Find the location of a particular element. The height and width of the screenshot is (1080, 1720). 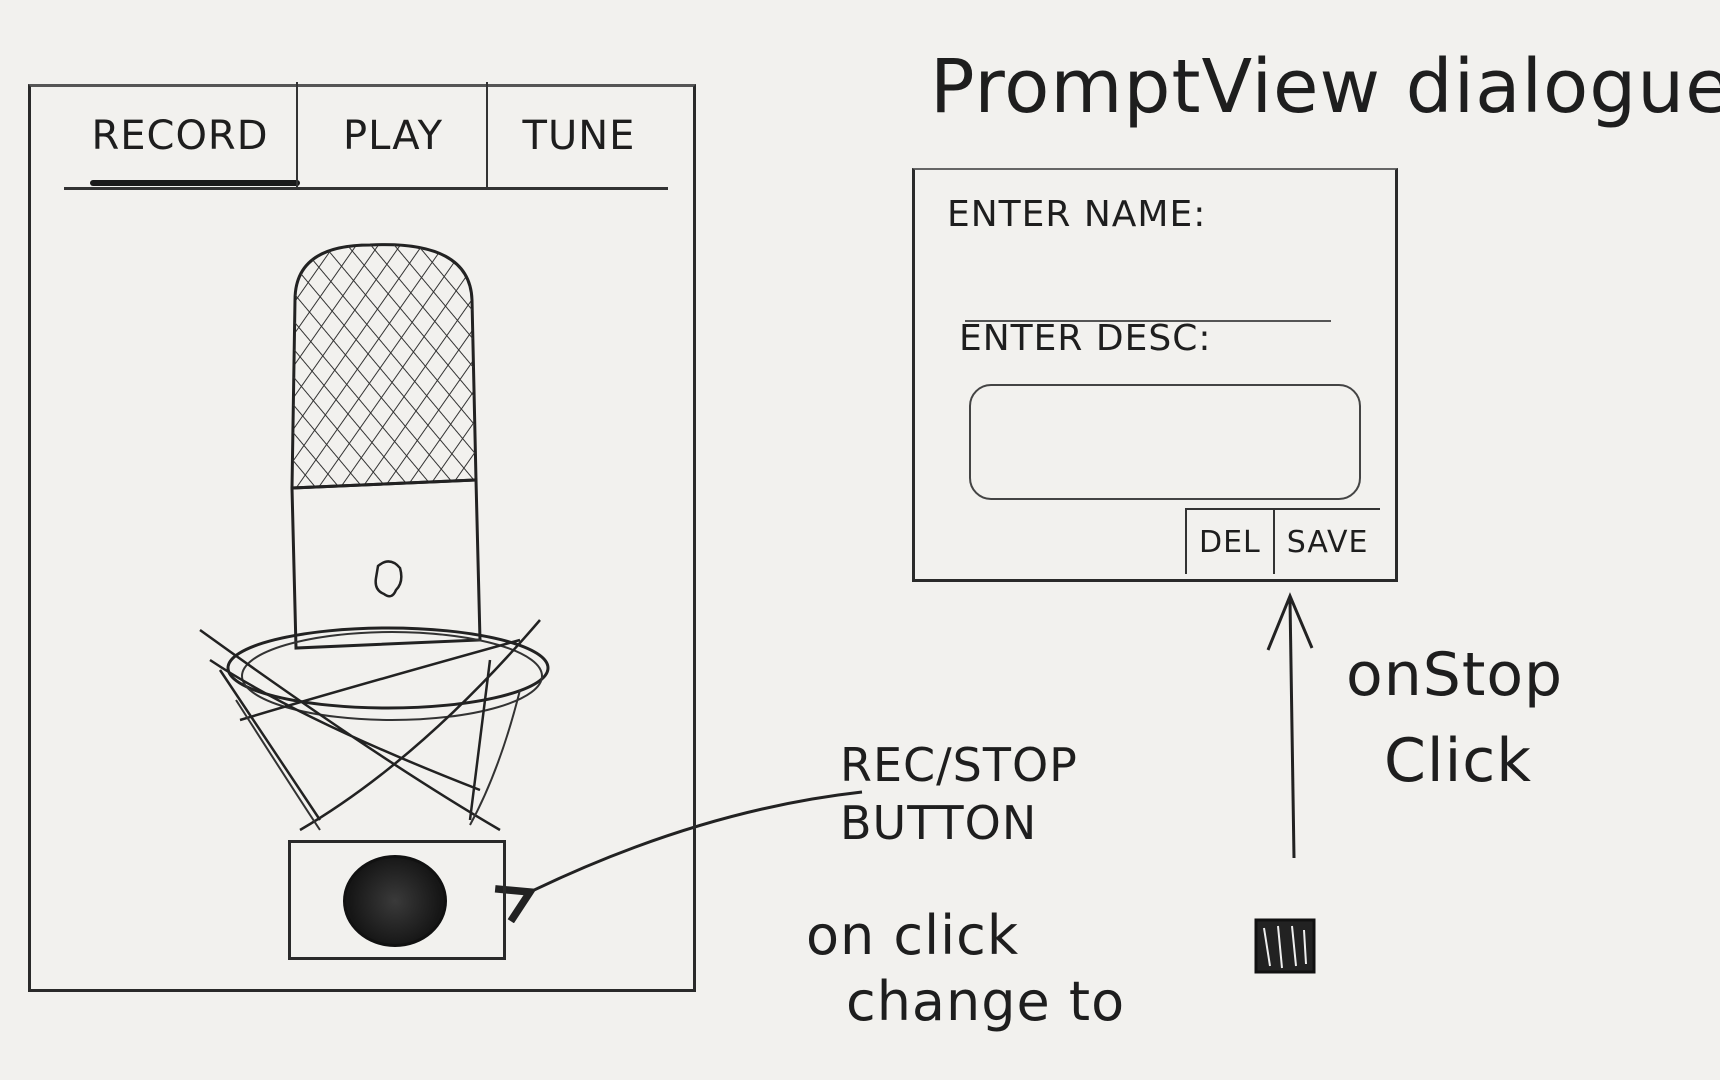

tab-bar: RECORD PLAY TUNE is located at coordinates (366, 136).